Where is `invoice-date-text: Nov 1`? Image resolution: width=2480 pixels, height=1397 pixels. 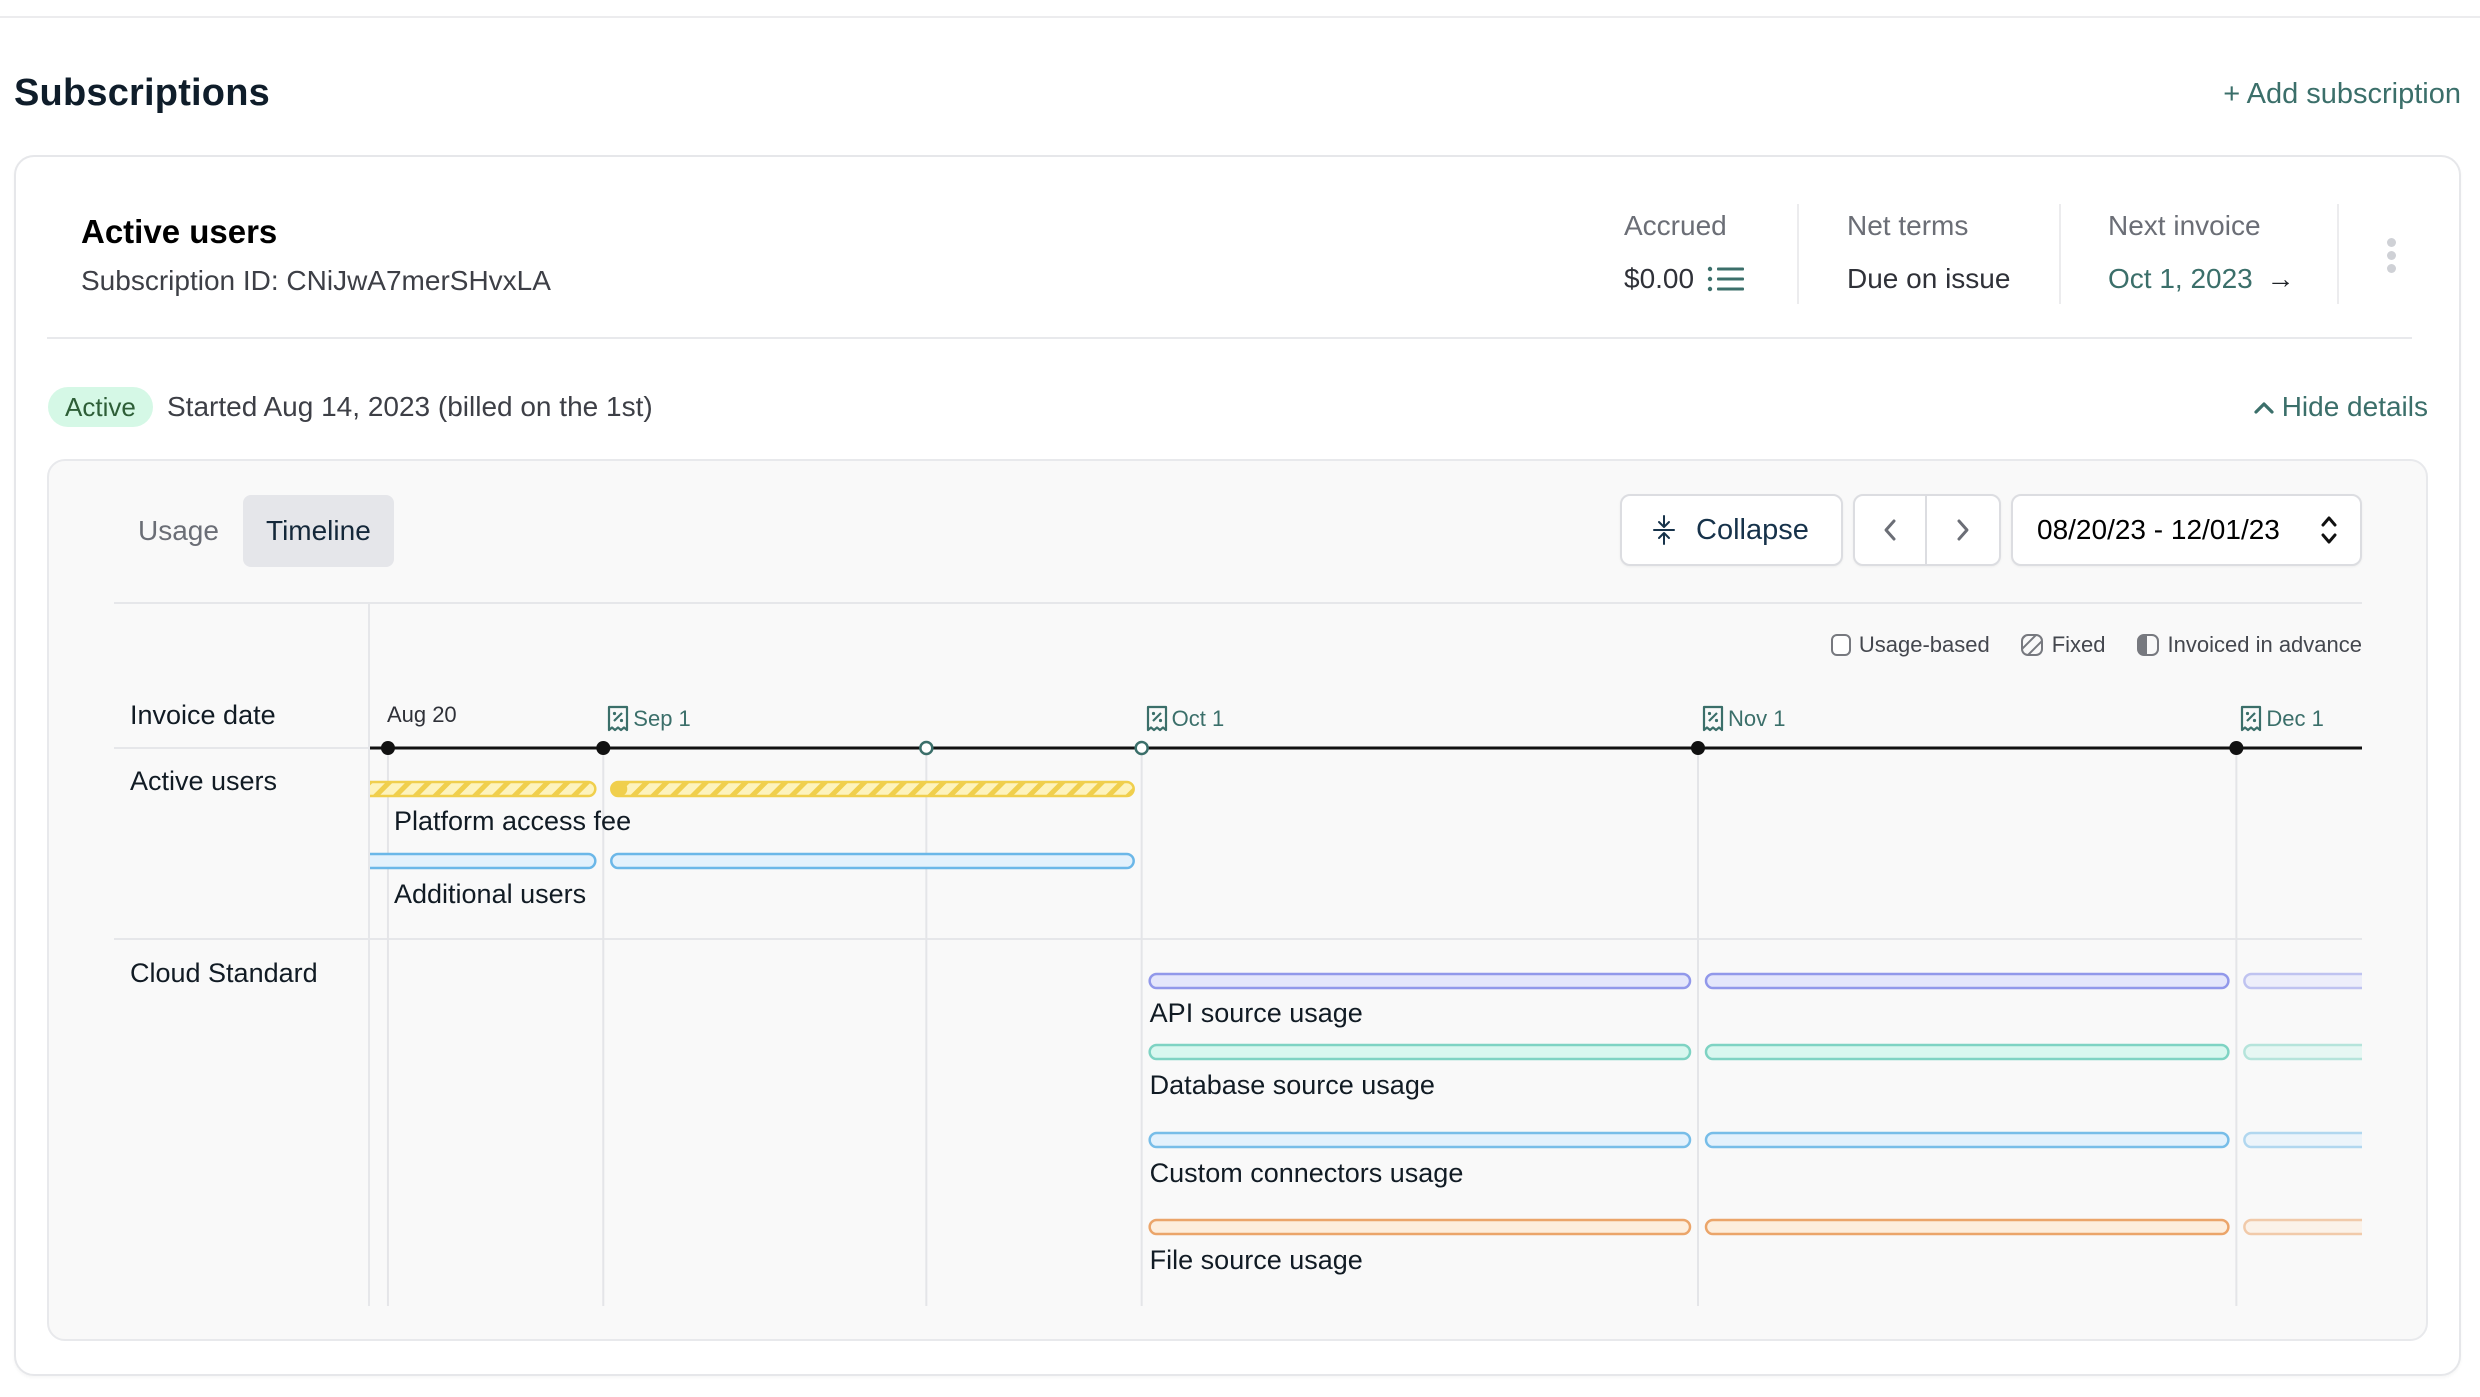 invoice-date-text: Nov 1 is located at coordinates (1757, 718).